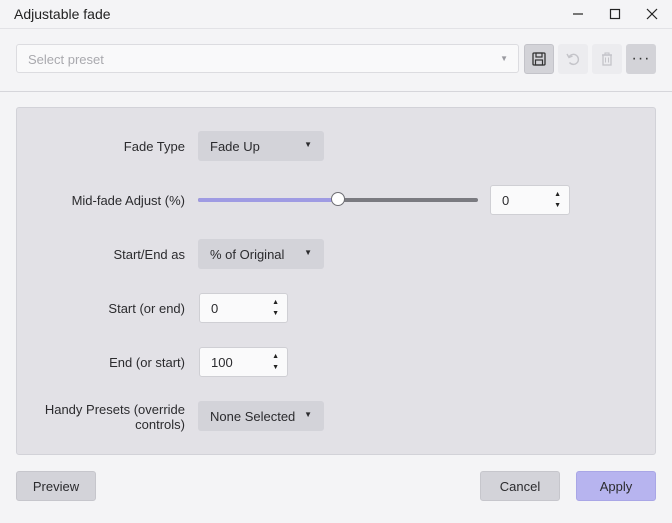  I want to click on apply-button: Apply, so click(616, 486).